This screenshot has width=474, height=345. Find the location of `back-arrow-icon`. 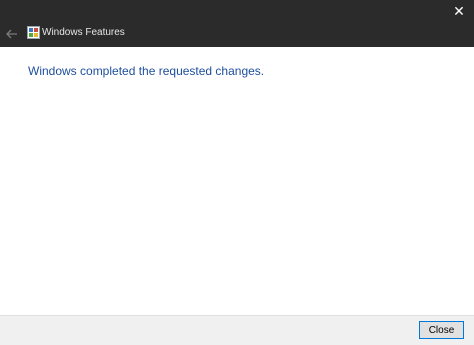

back-arrow-icon is located at coordinates (12, 34).